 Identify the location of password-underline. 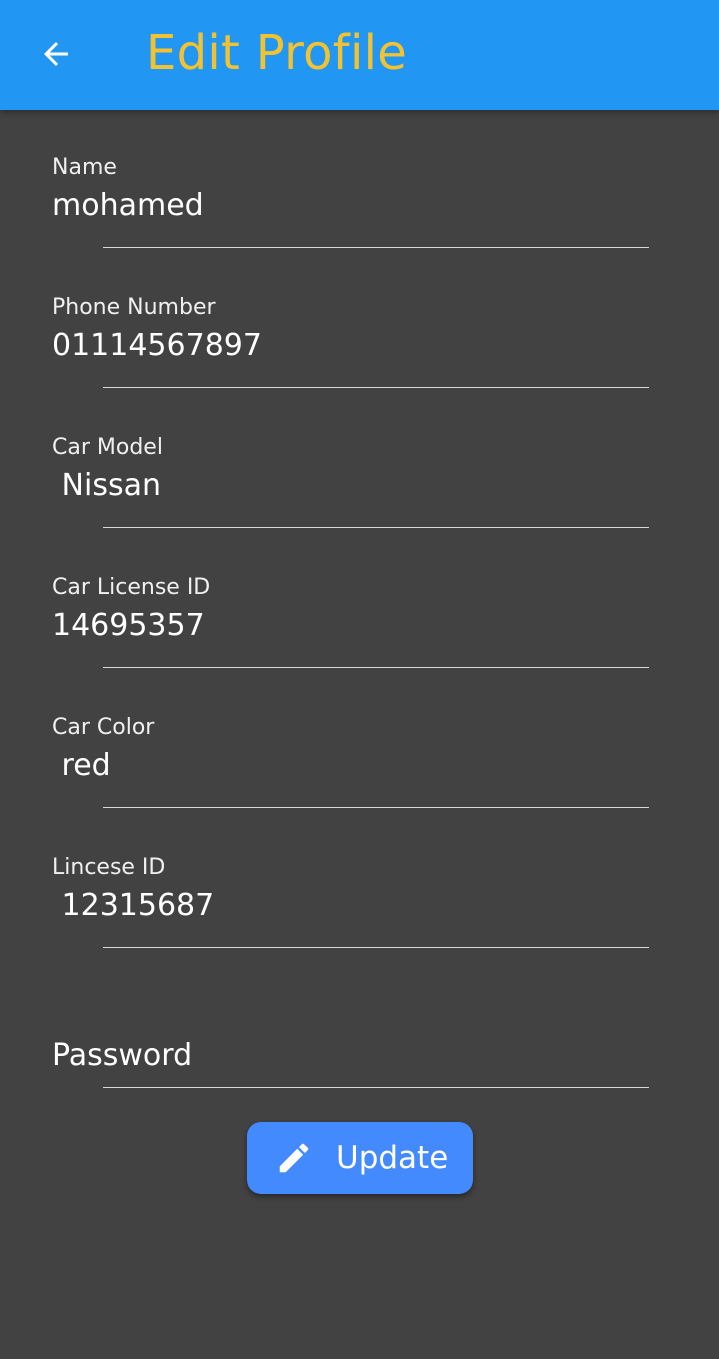
(376, 1087).